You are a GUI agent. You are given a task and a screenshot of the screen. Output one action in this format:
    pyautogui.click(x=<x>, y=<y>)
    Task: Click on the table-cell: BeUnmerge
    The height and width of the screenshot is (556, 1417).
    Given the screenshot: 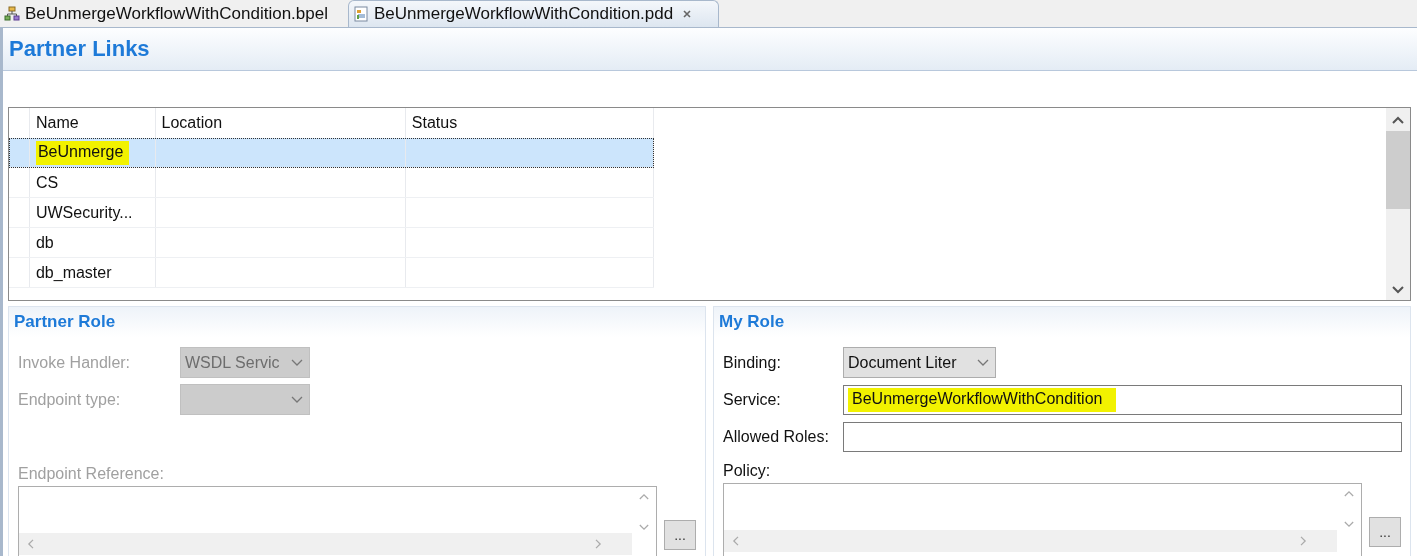 What is the action you would take?
    pyautogui.click(x=82, y=152)
    